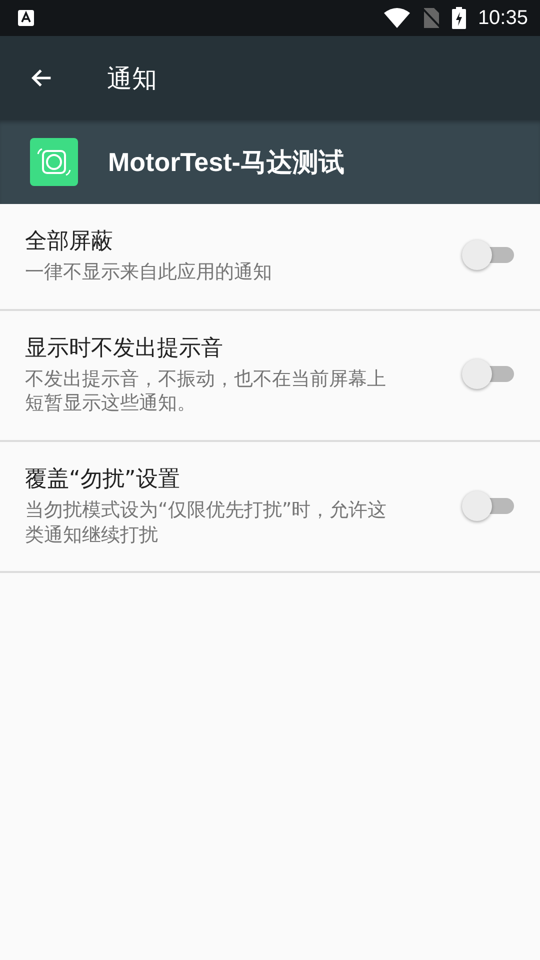 This screenshot has width=540, height=960. What do you see at coordinates (270, 257) in the screenshot?
I see `setting-row: 全部屏蔽 一律不显示来自此应用的通知` at bounding box center [270, 257].